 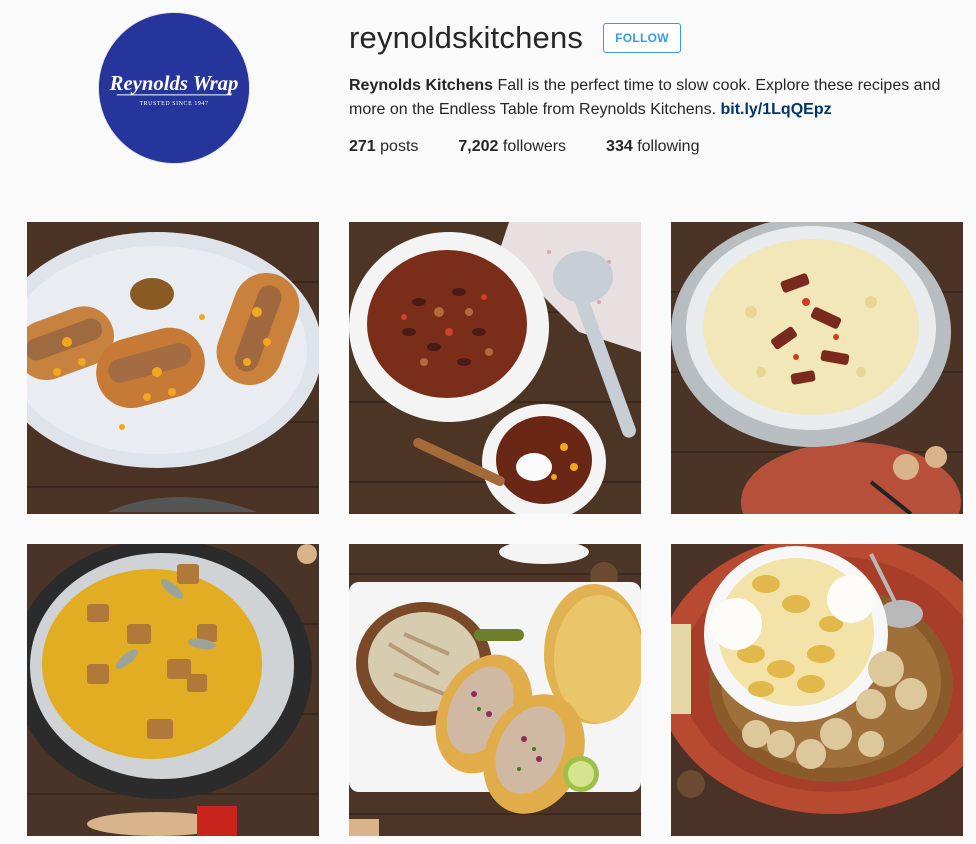 I want to click on post-thumbnail-tacos, so click(x=495, y=690).